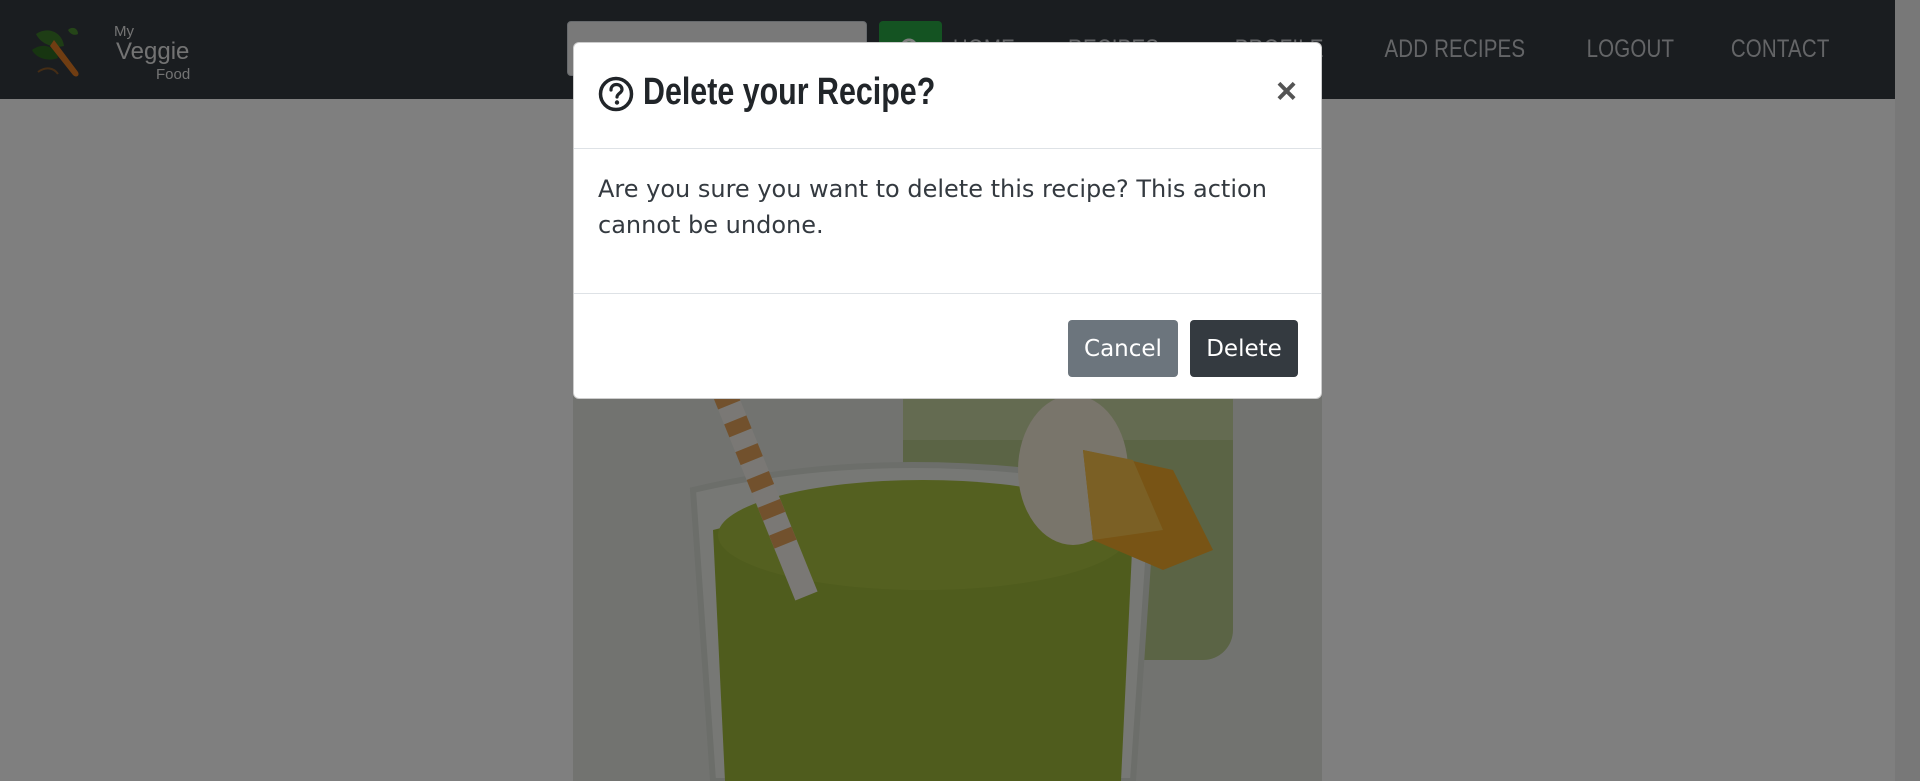  I want to click on delete-button: Delete, so click(1244, 348).